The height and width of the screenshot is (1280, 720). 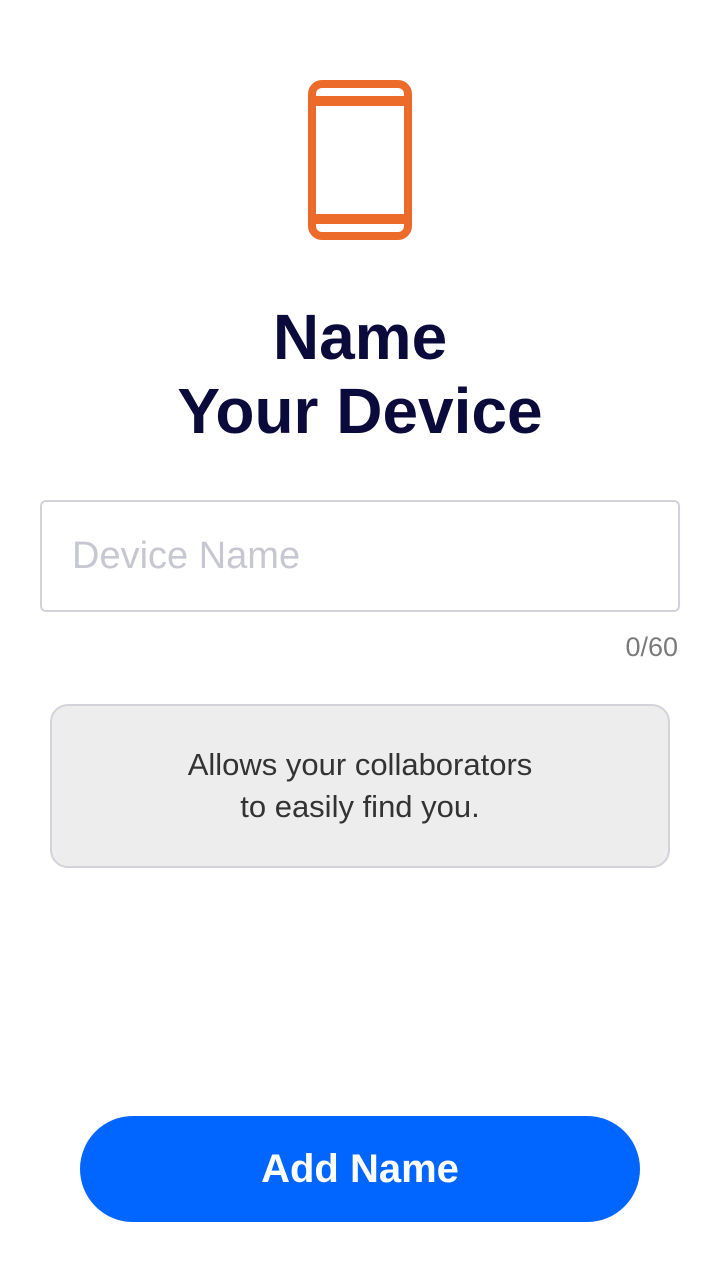 What do you see at coordinates (360, 556) in the screenshot?
I see `device-name-input` at bounding box center [360, 556].